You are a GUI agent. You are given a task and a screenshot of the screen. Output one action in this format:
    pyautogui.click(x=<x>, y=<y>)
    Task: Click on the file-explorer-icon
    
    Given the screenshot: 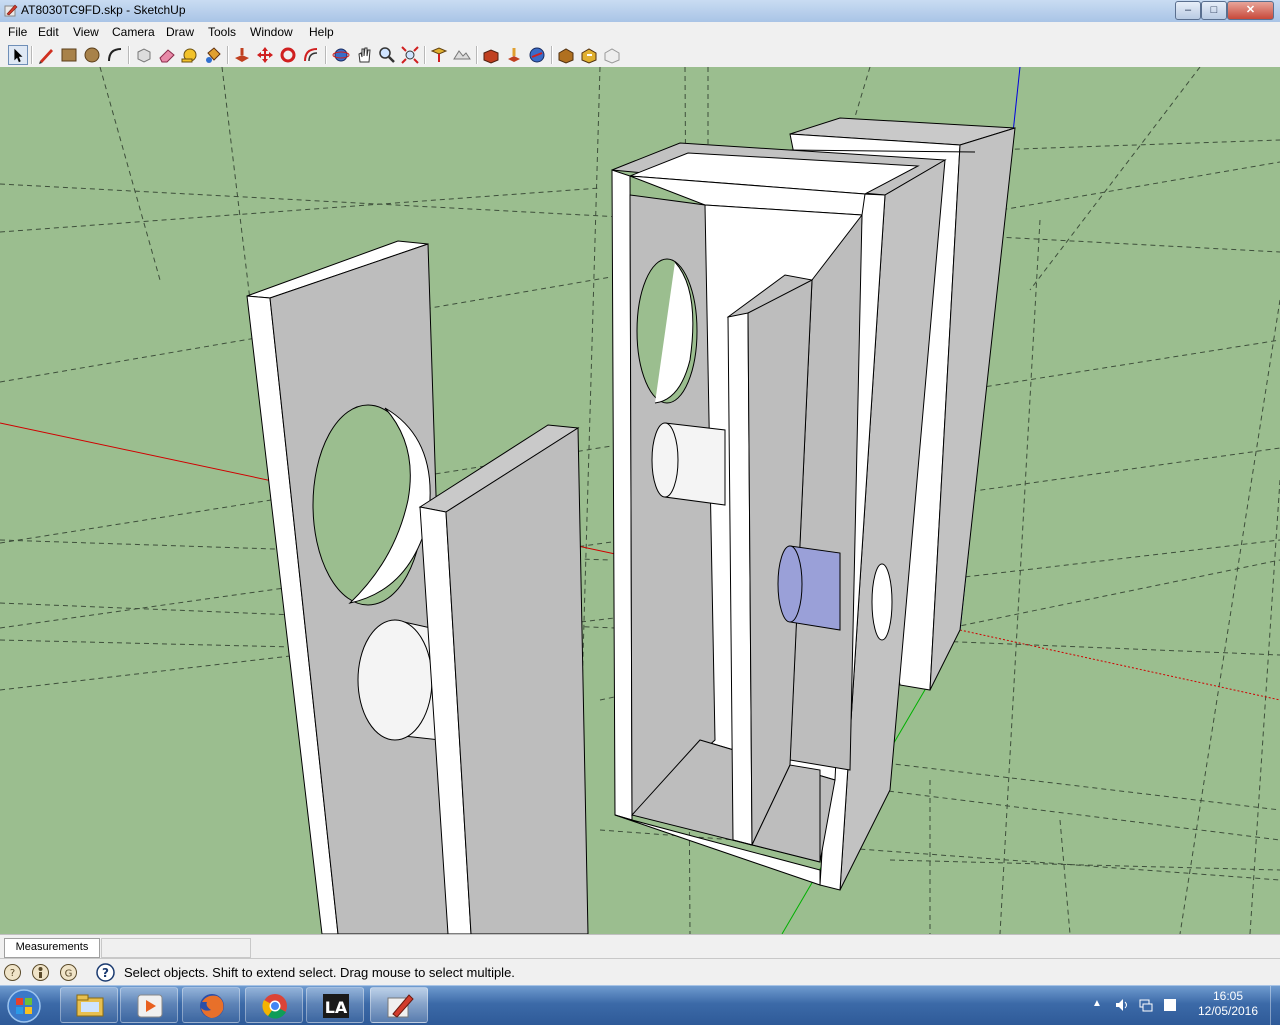 What is the action you would take?
    pyautogui.click(x=90, y=1005)
    